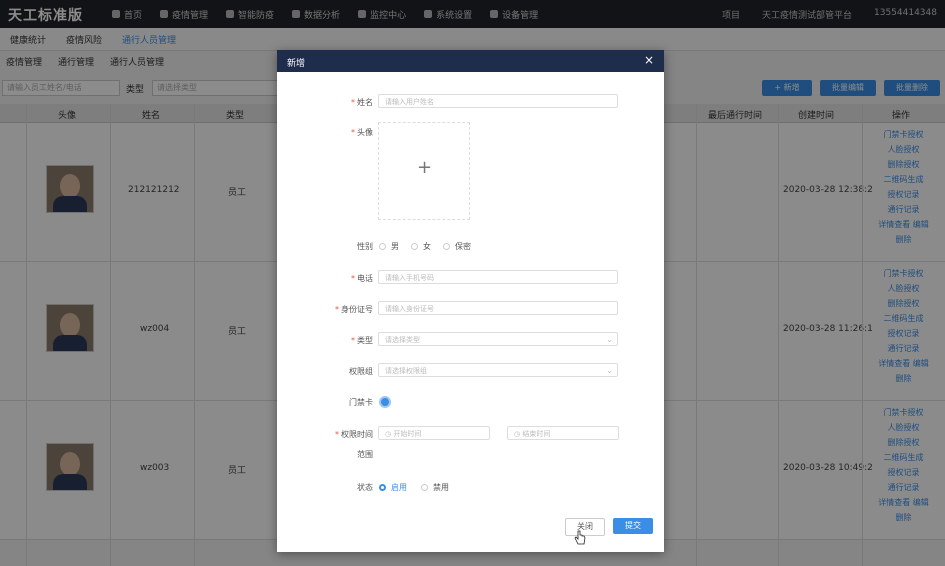 The height and width of the screenshot is (566, 945). Describe the element at coordinates (649, 60) in the screenshot. I see `close-icon: ×` at that location.